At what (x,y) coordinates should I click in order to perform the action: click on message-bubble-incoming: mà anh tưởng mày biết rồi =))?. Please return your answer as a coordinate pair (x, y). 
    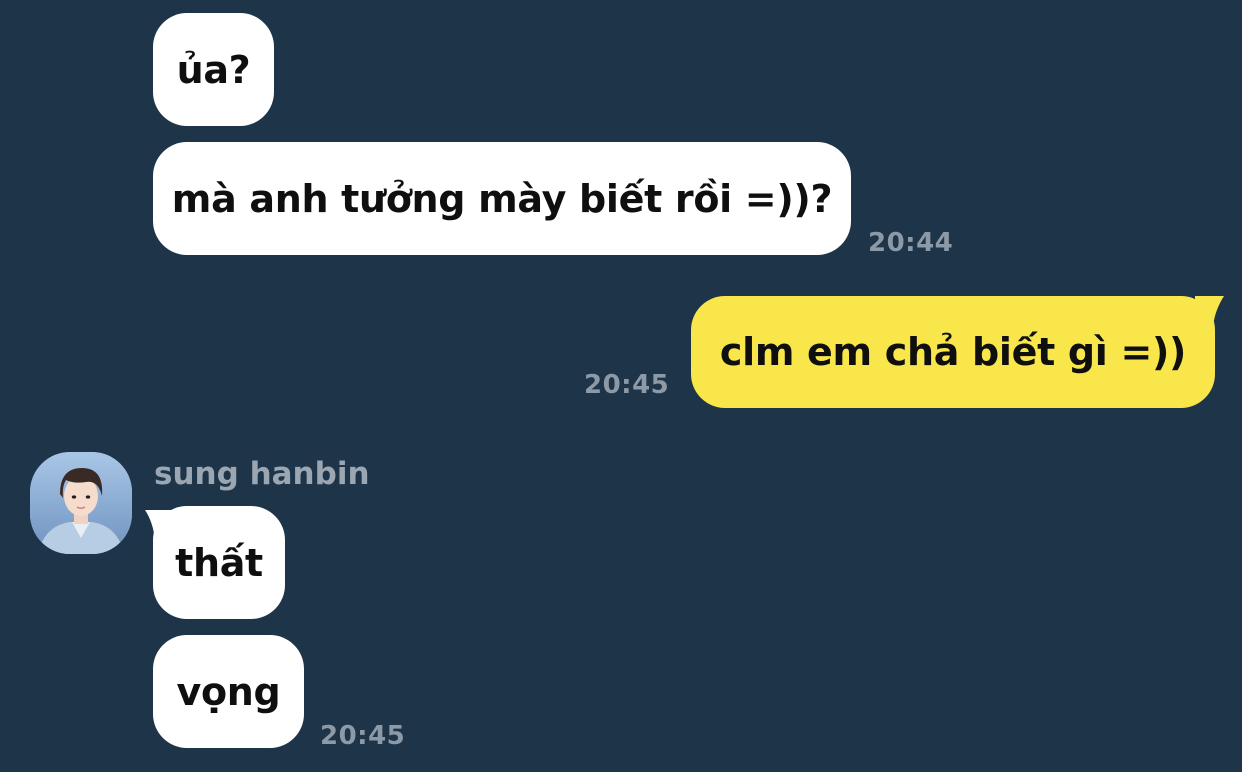
    Looking at the image, I should click on (502, 198).